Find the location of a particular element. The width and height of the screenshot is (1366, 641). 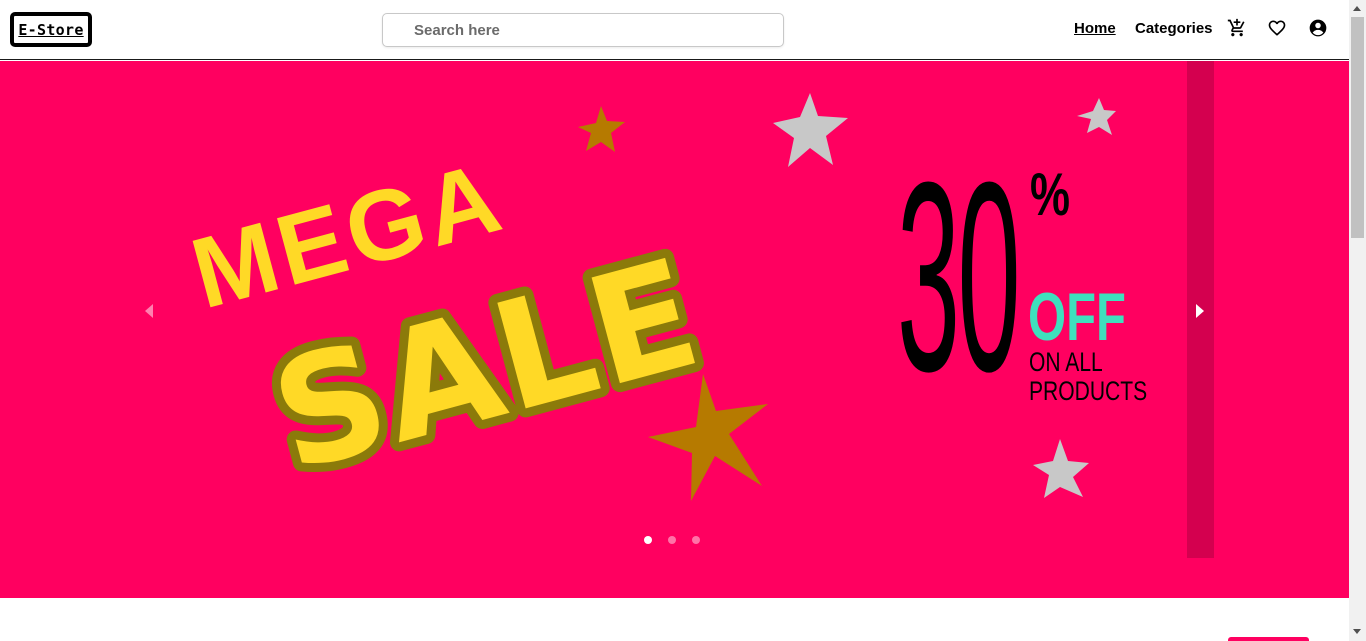

scrollbar-thumb is located at coordinates (1357, 127).